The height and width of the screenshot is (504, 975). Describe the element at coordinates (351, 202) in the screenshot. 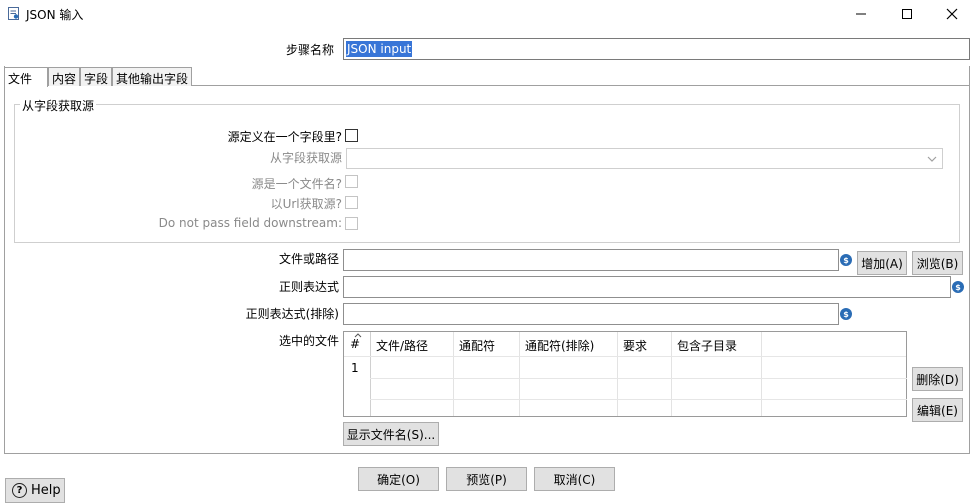

I see `read-url-checkbox` at that location.